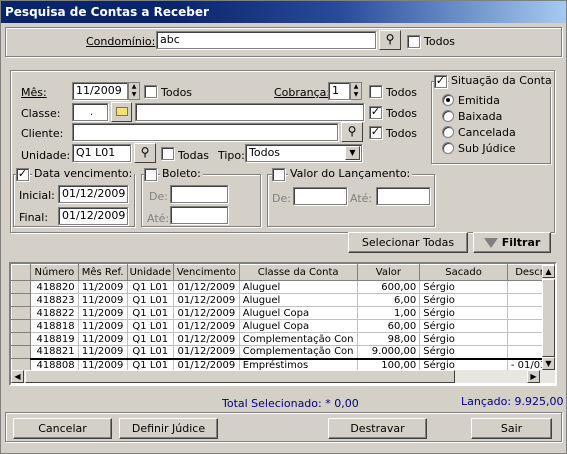  I want to click on cliente-input, so click(205, 132).